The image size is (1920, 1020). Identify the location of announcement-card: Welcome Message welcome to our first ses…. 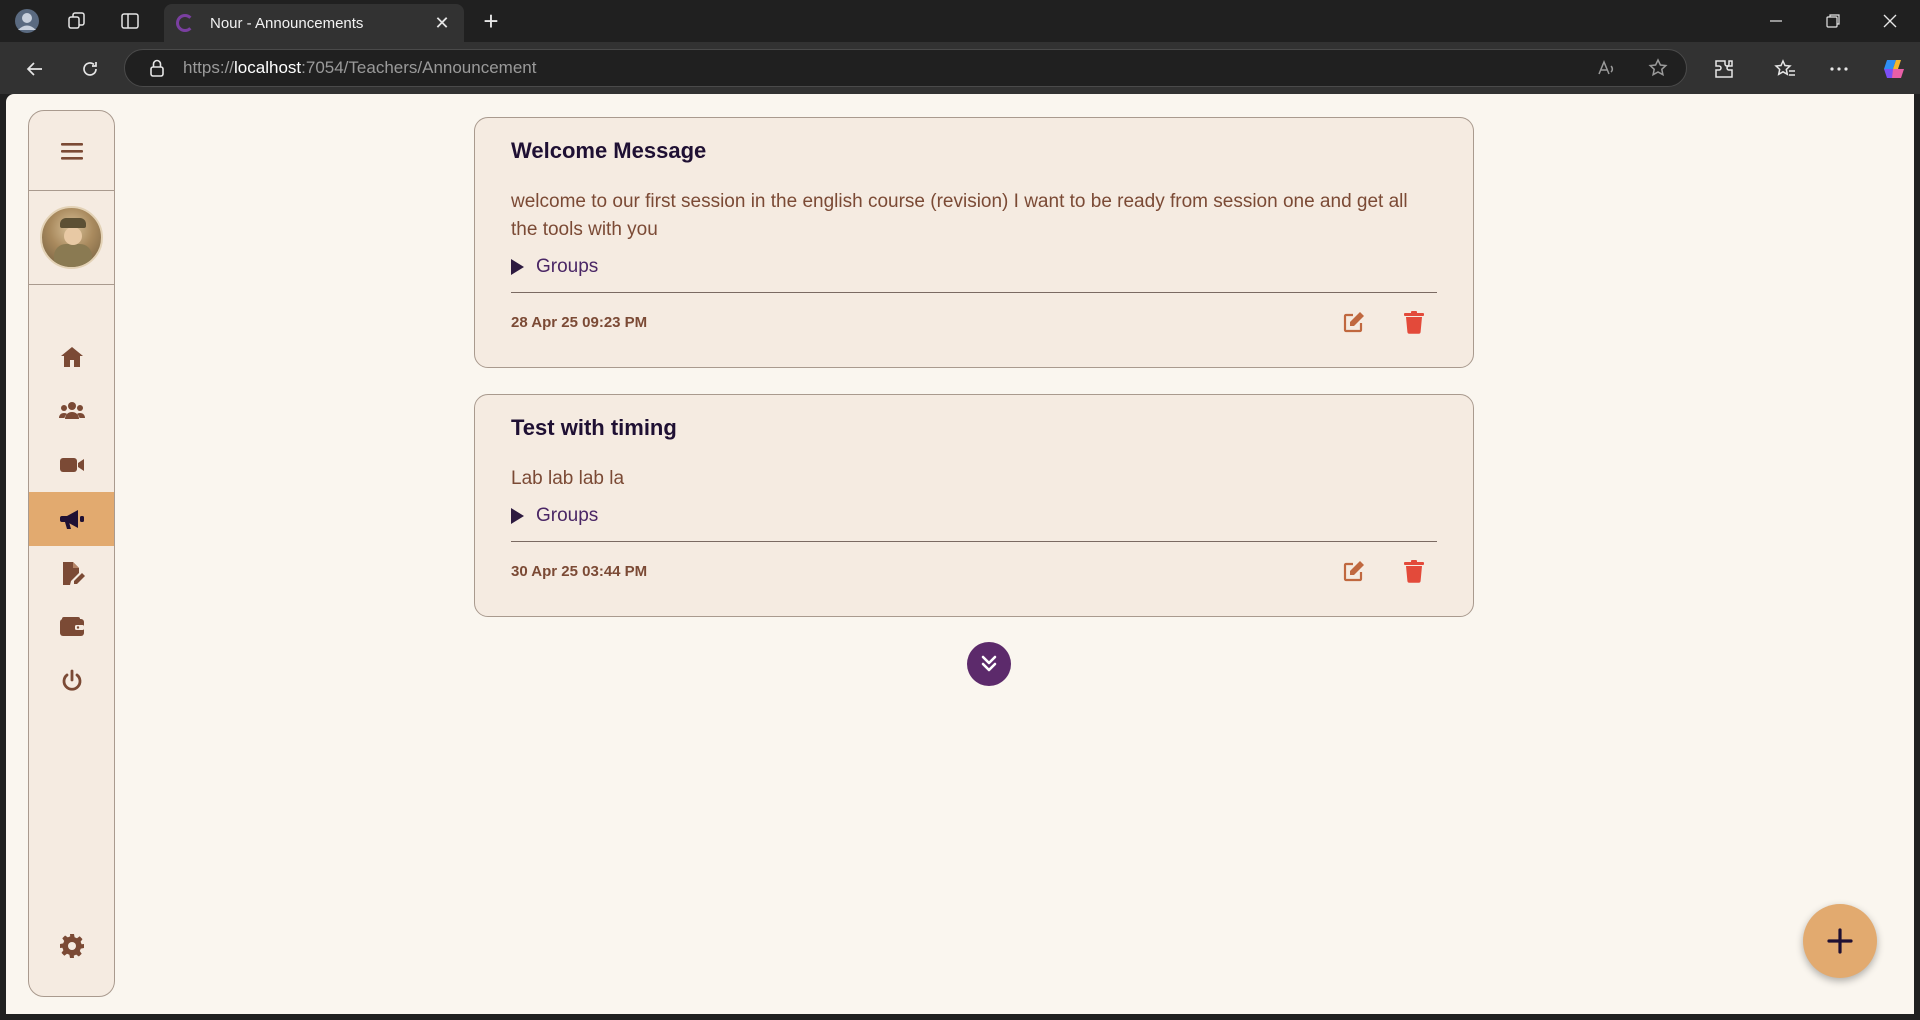
(974, 242).